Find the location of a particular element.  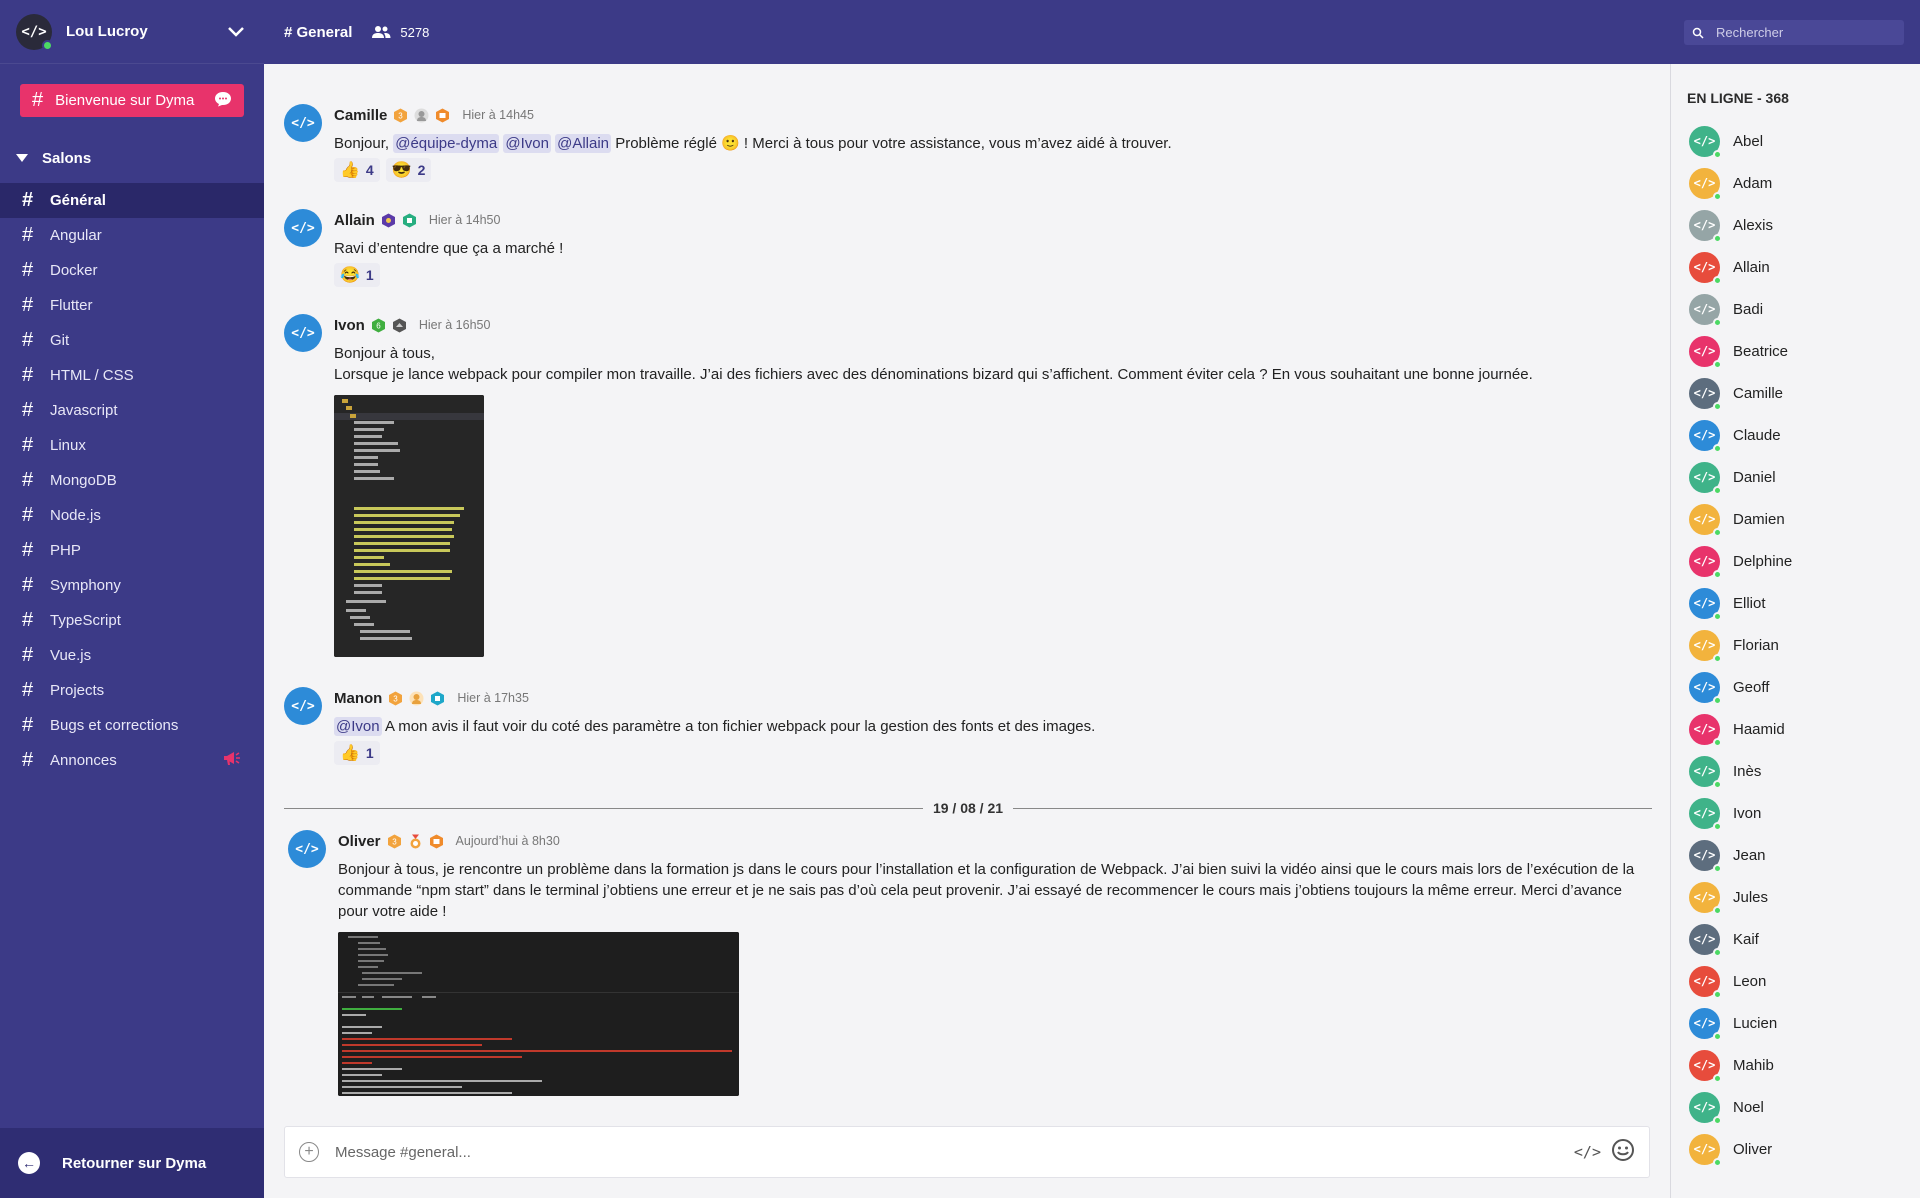

hexagon-badge-icon: 3 is located at coordinates (395, 698).